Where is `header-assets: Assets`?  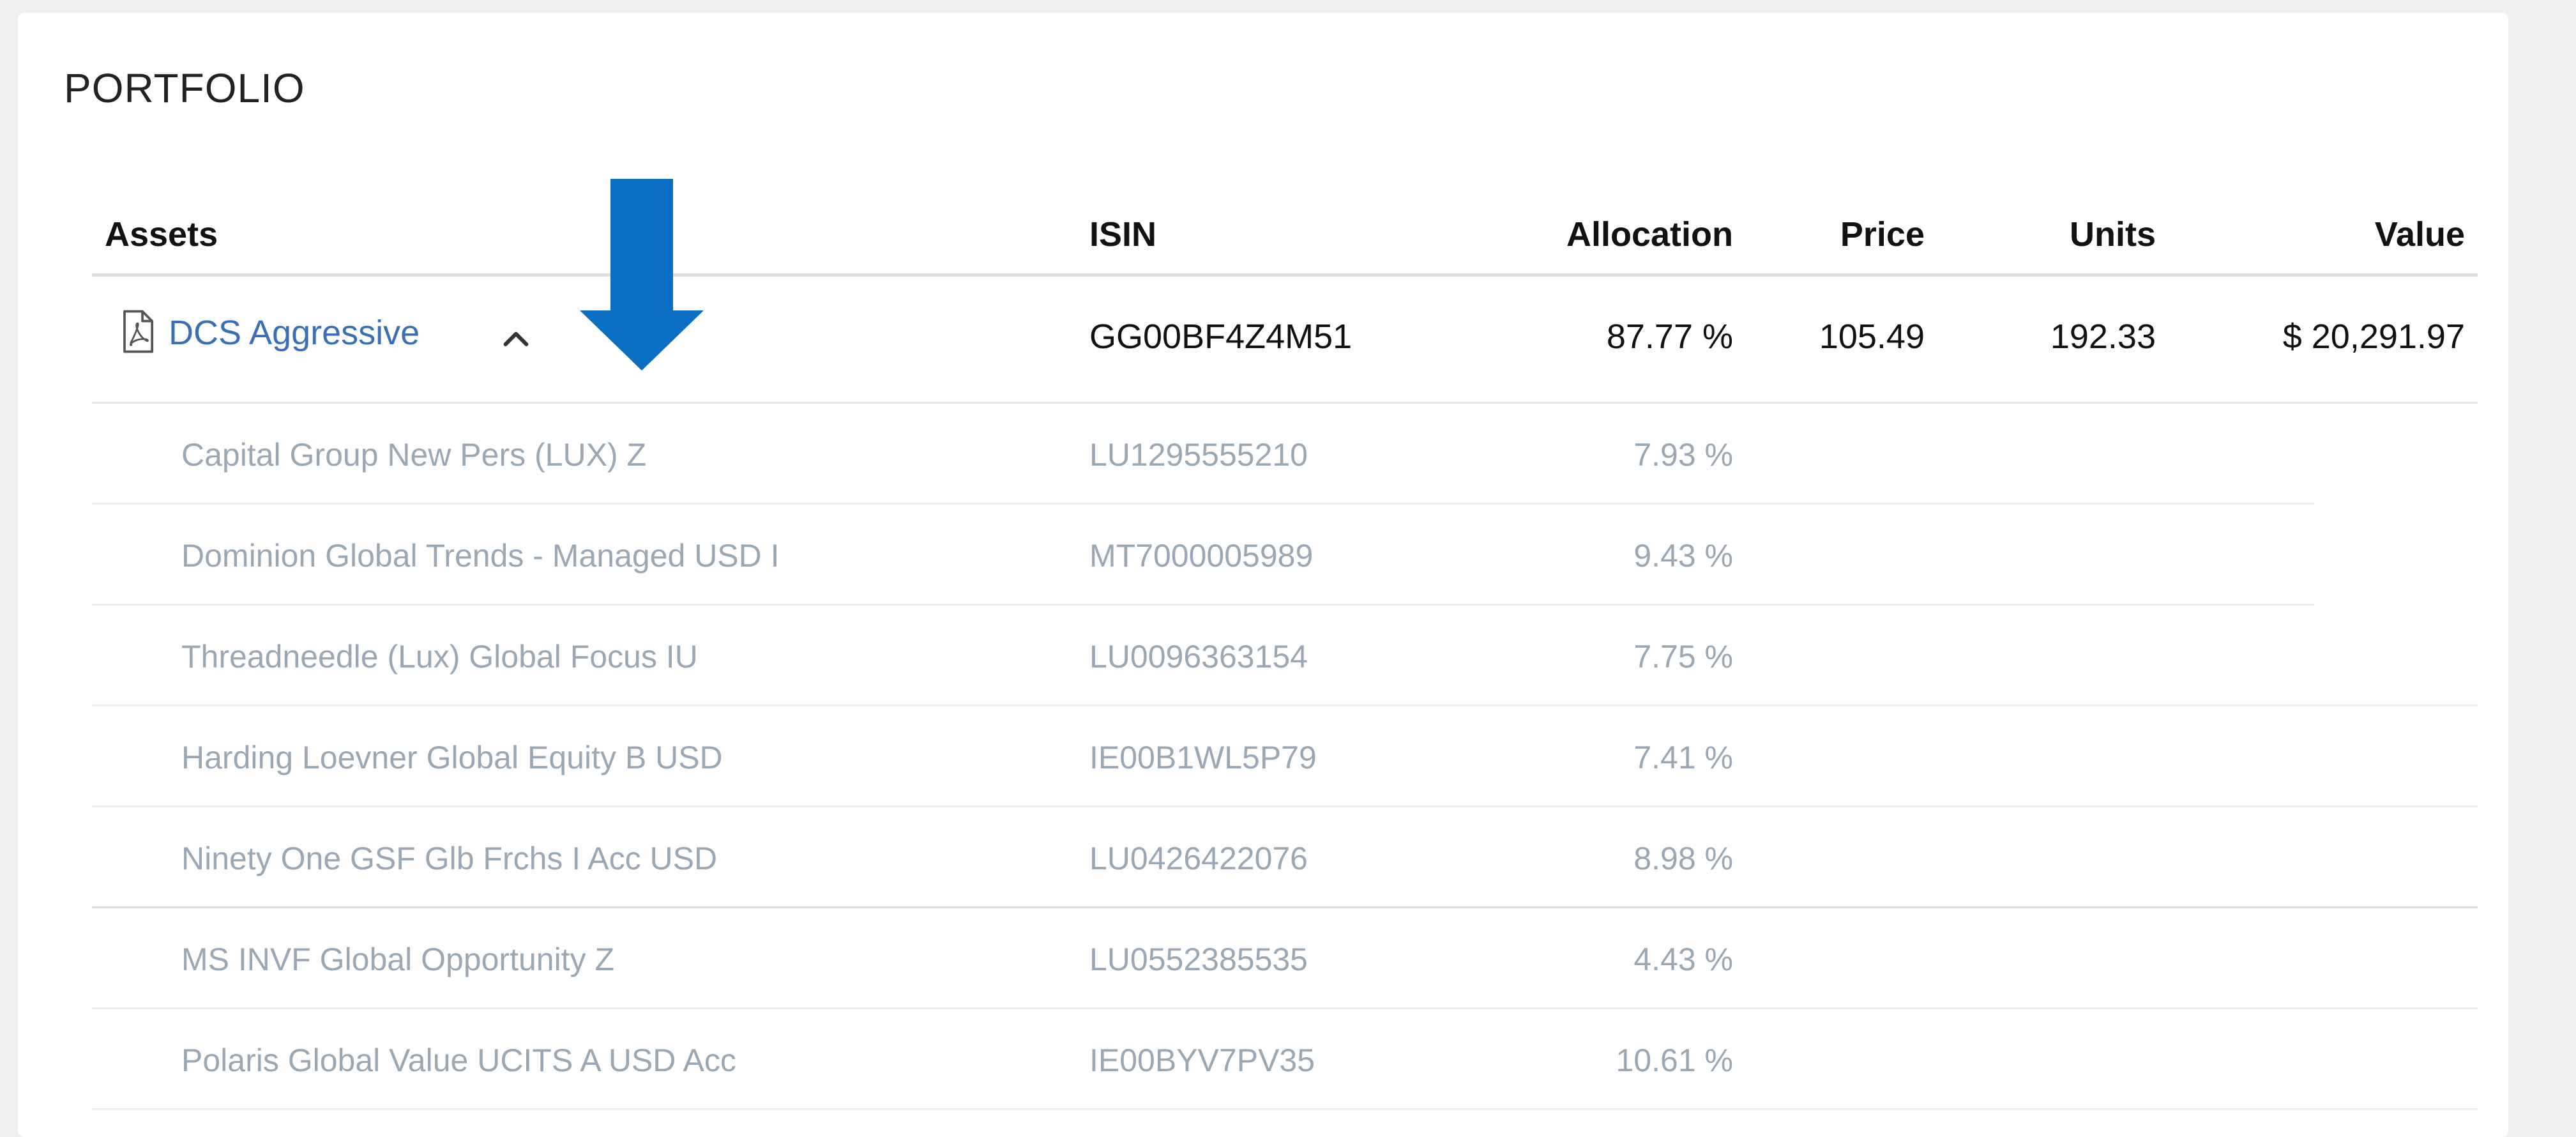 header-assets: Assets is located at coordinates (161, 234).